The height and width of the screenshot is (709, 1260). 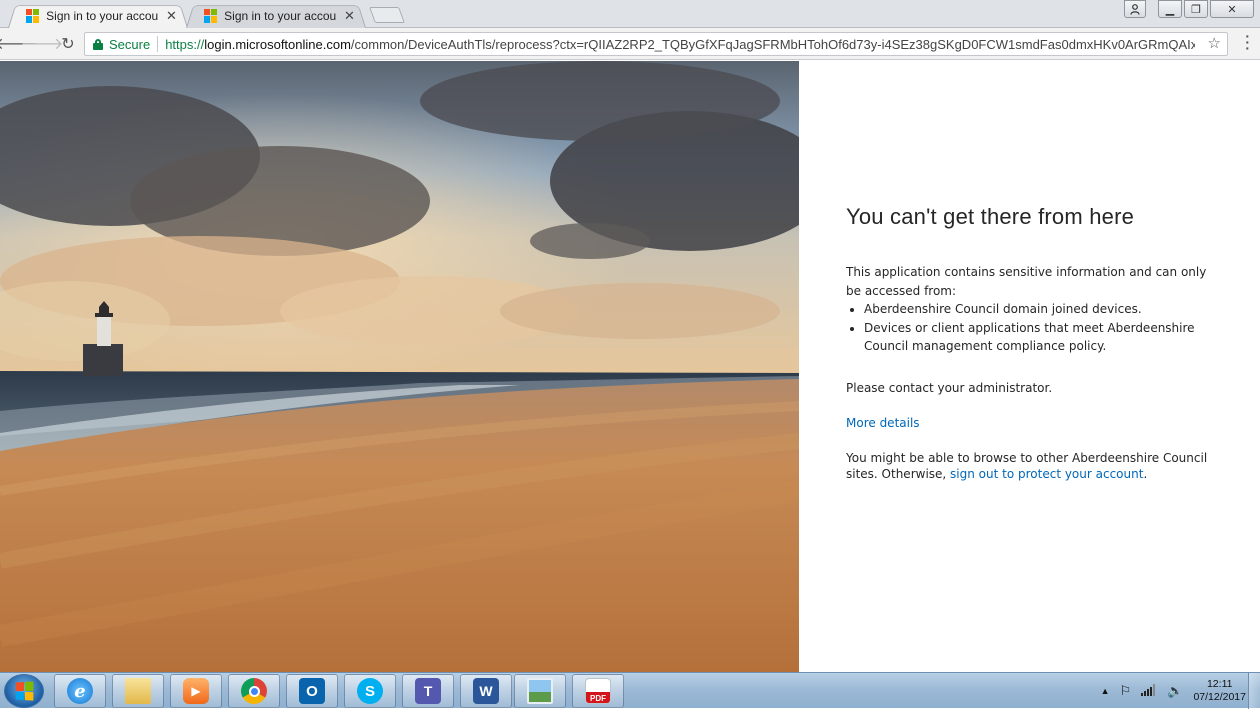 I want to click on taskbar-pdf-reader: PDF, so click(x=598, y=691).